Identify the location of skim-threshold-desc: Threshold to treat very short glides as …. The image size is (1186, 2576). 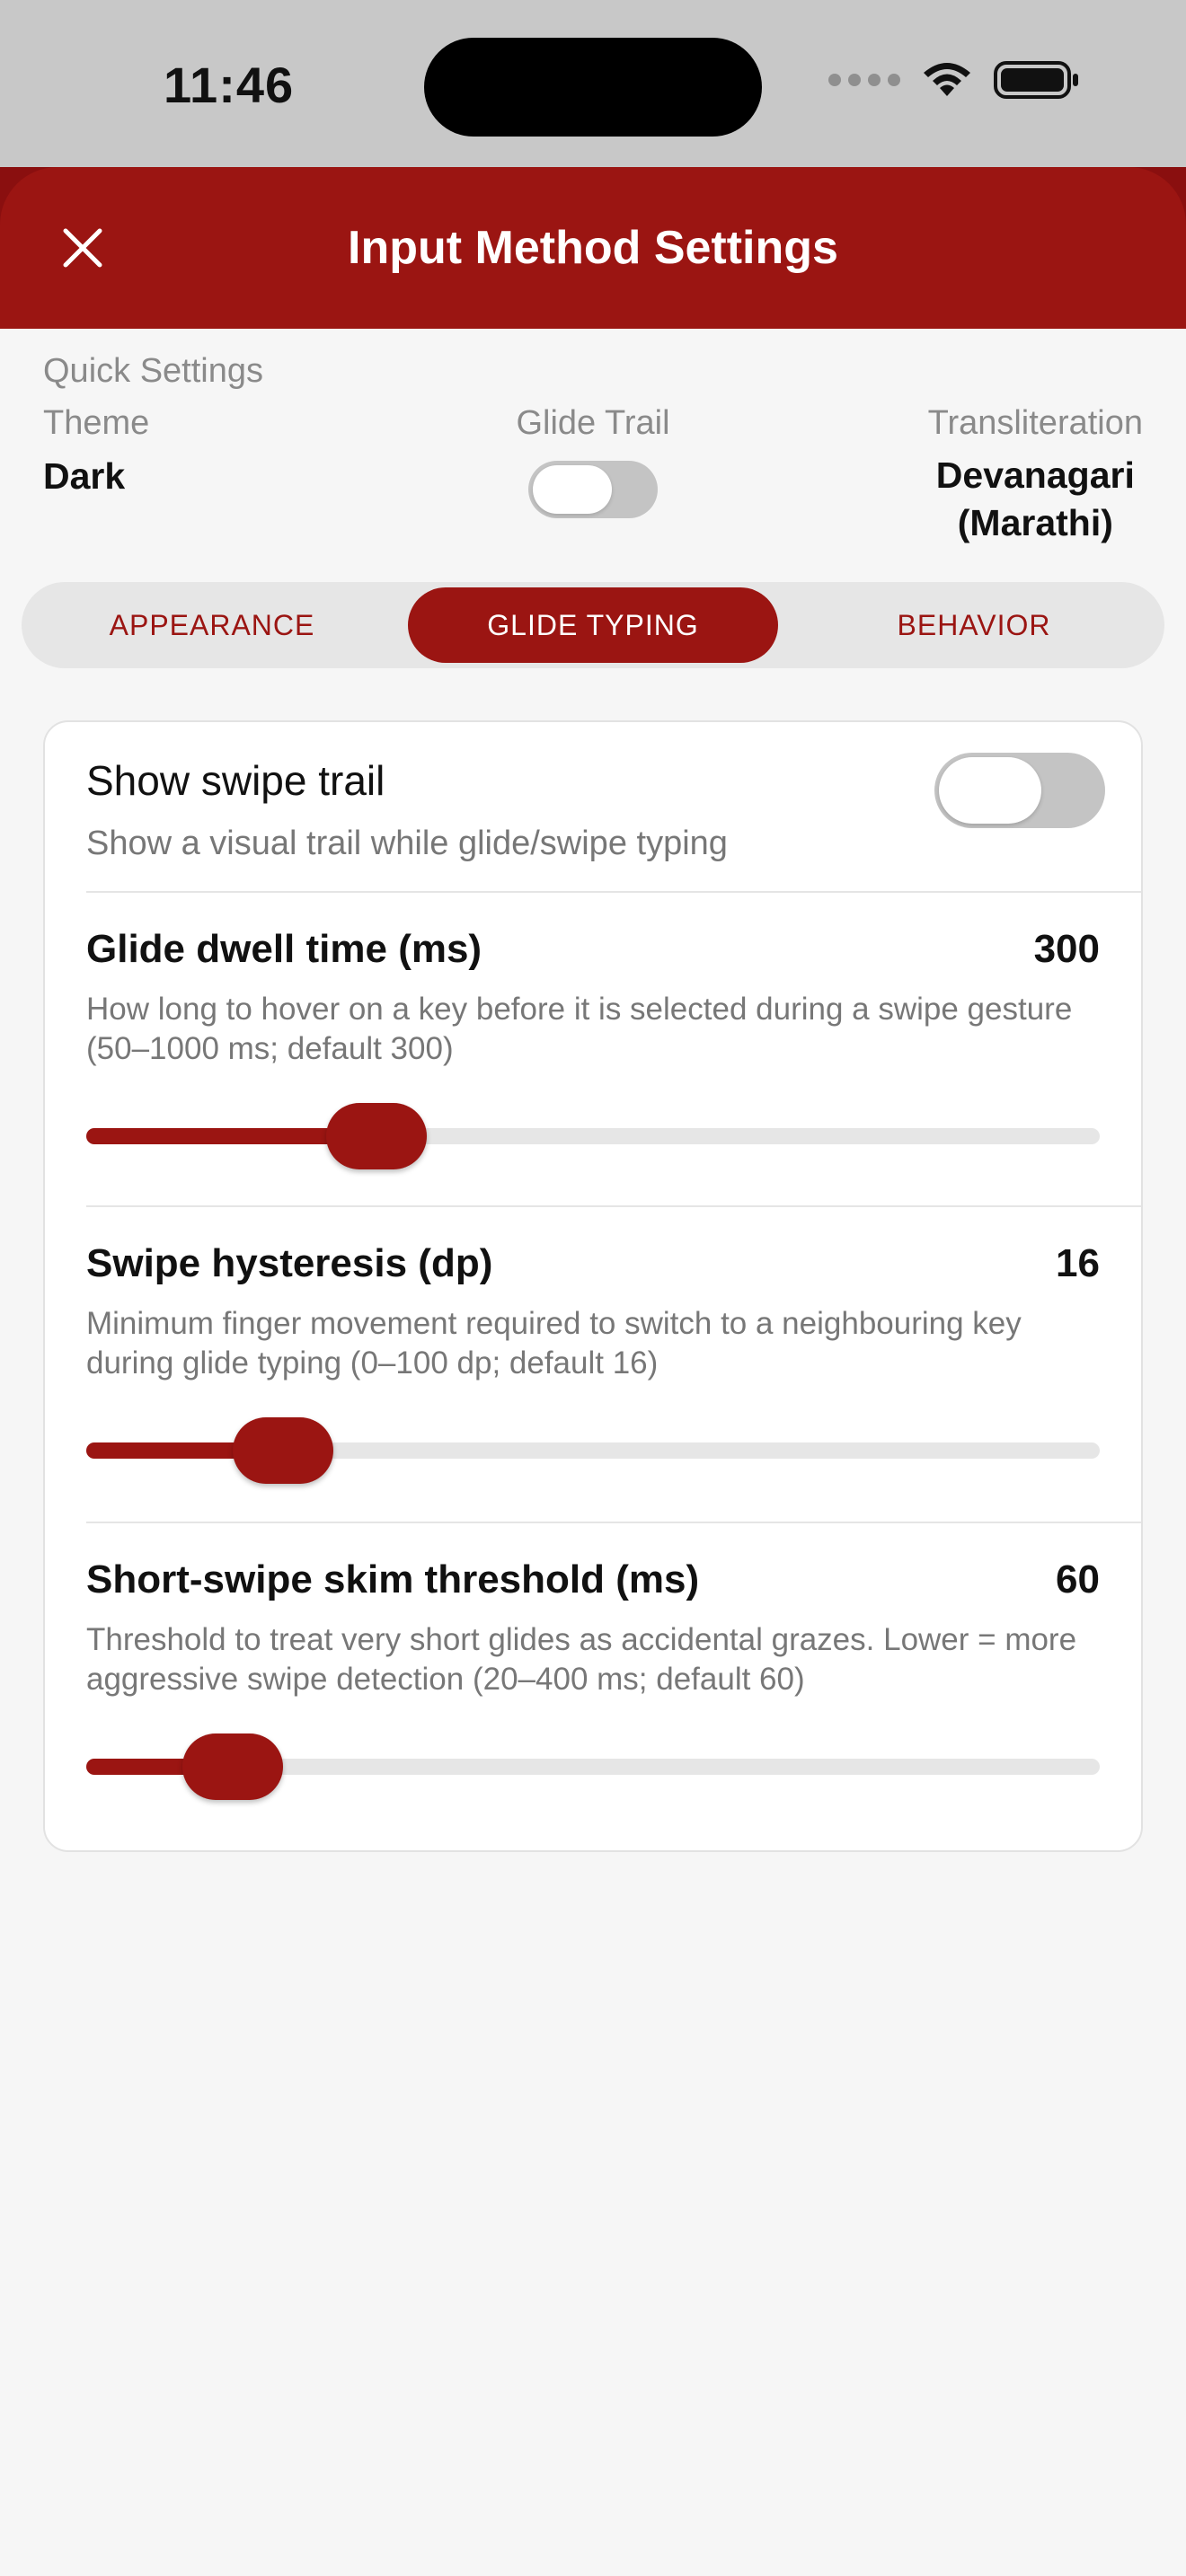
(581, 1659).